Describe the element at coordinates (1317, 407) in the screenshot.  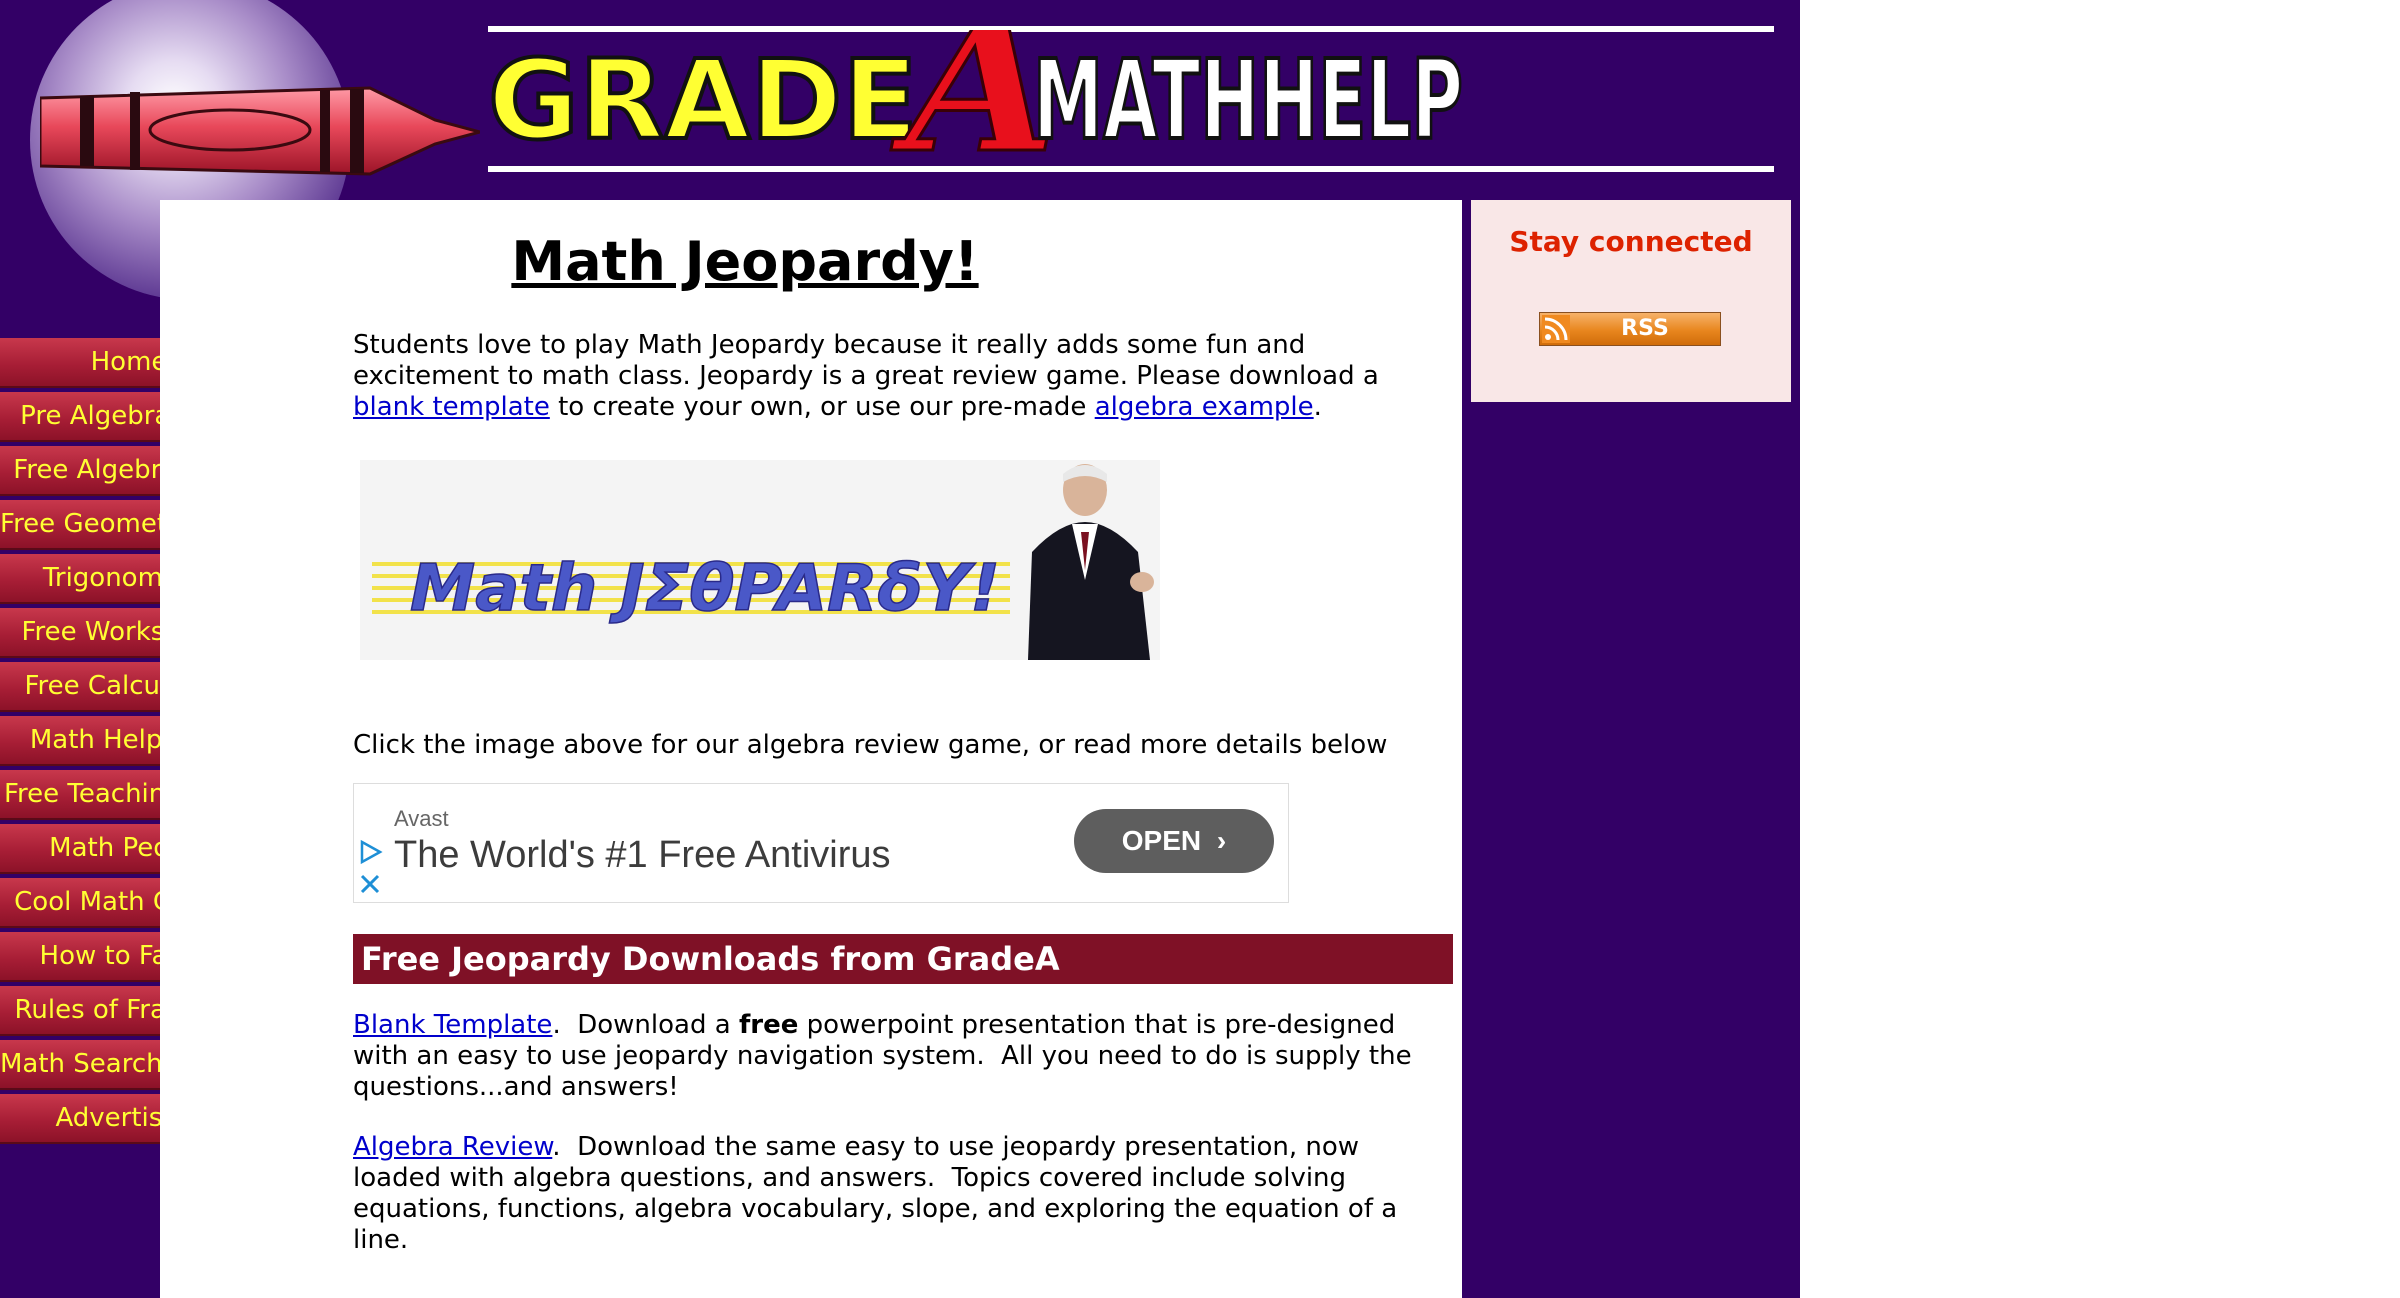
I see `intro-text-3: .` at that location.